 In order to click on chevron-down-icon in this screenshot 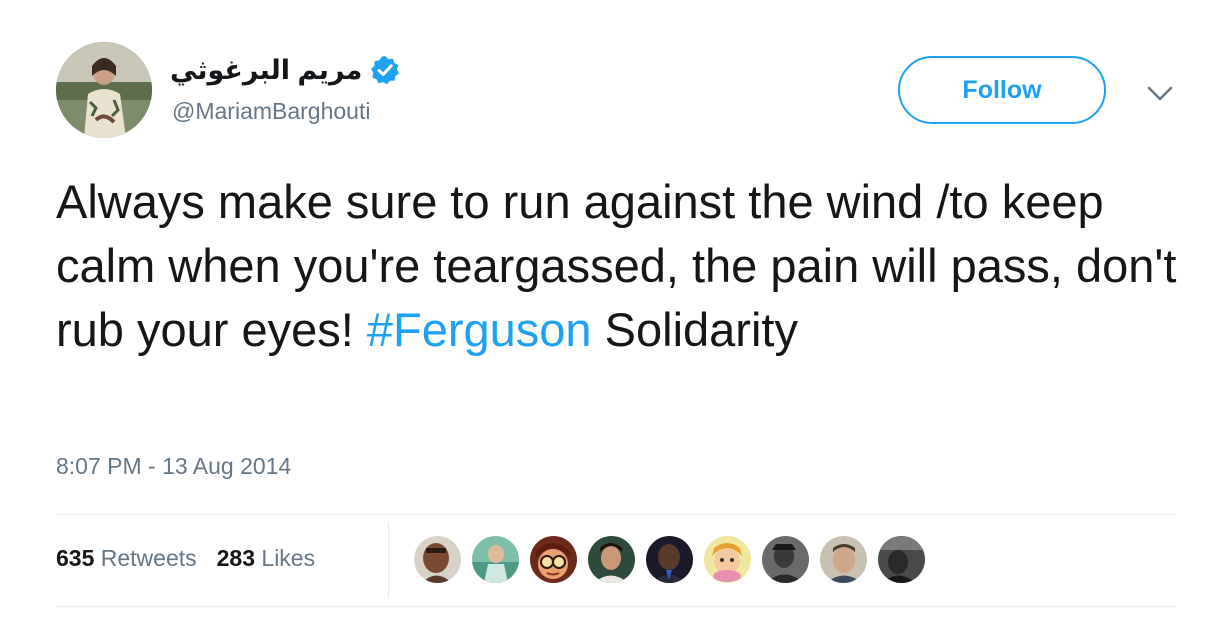, I will do `click(1160, 94)`.